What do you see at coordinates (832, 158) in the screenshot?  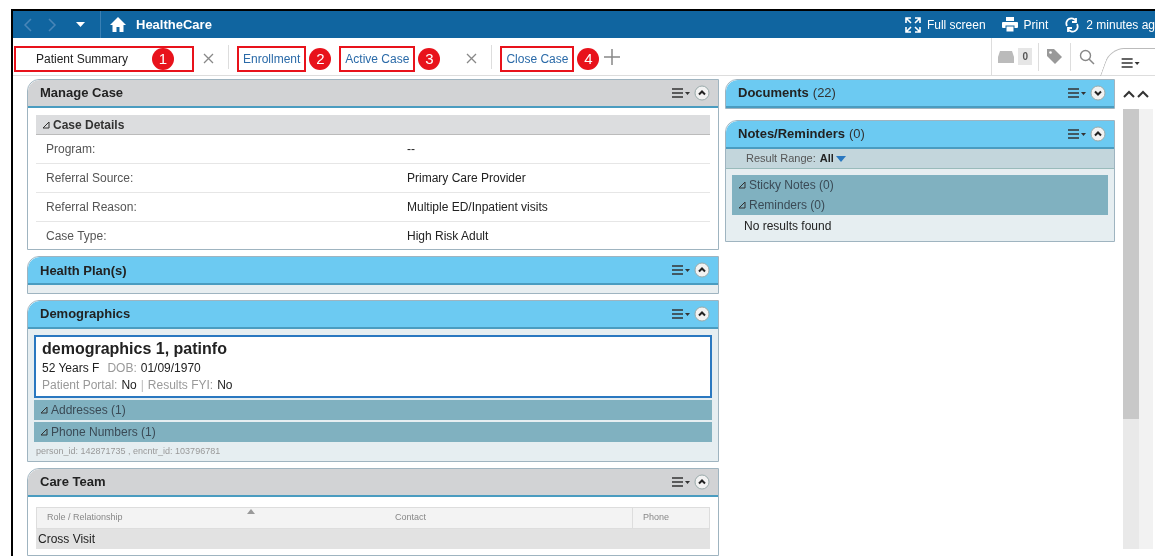 I see `range-dropdown: All` at bounding box center [832, 158].